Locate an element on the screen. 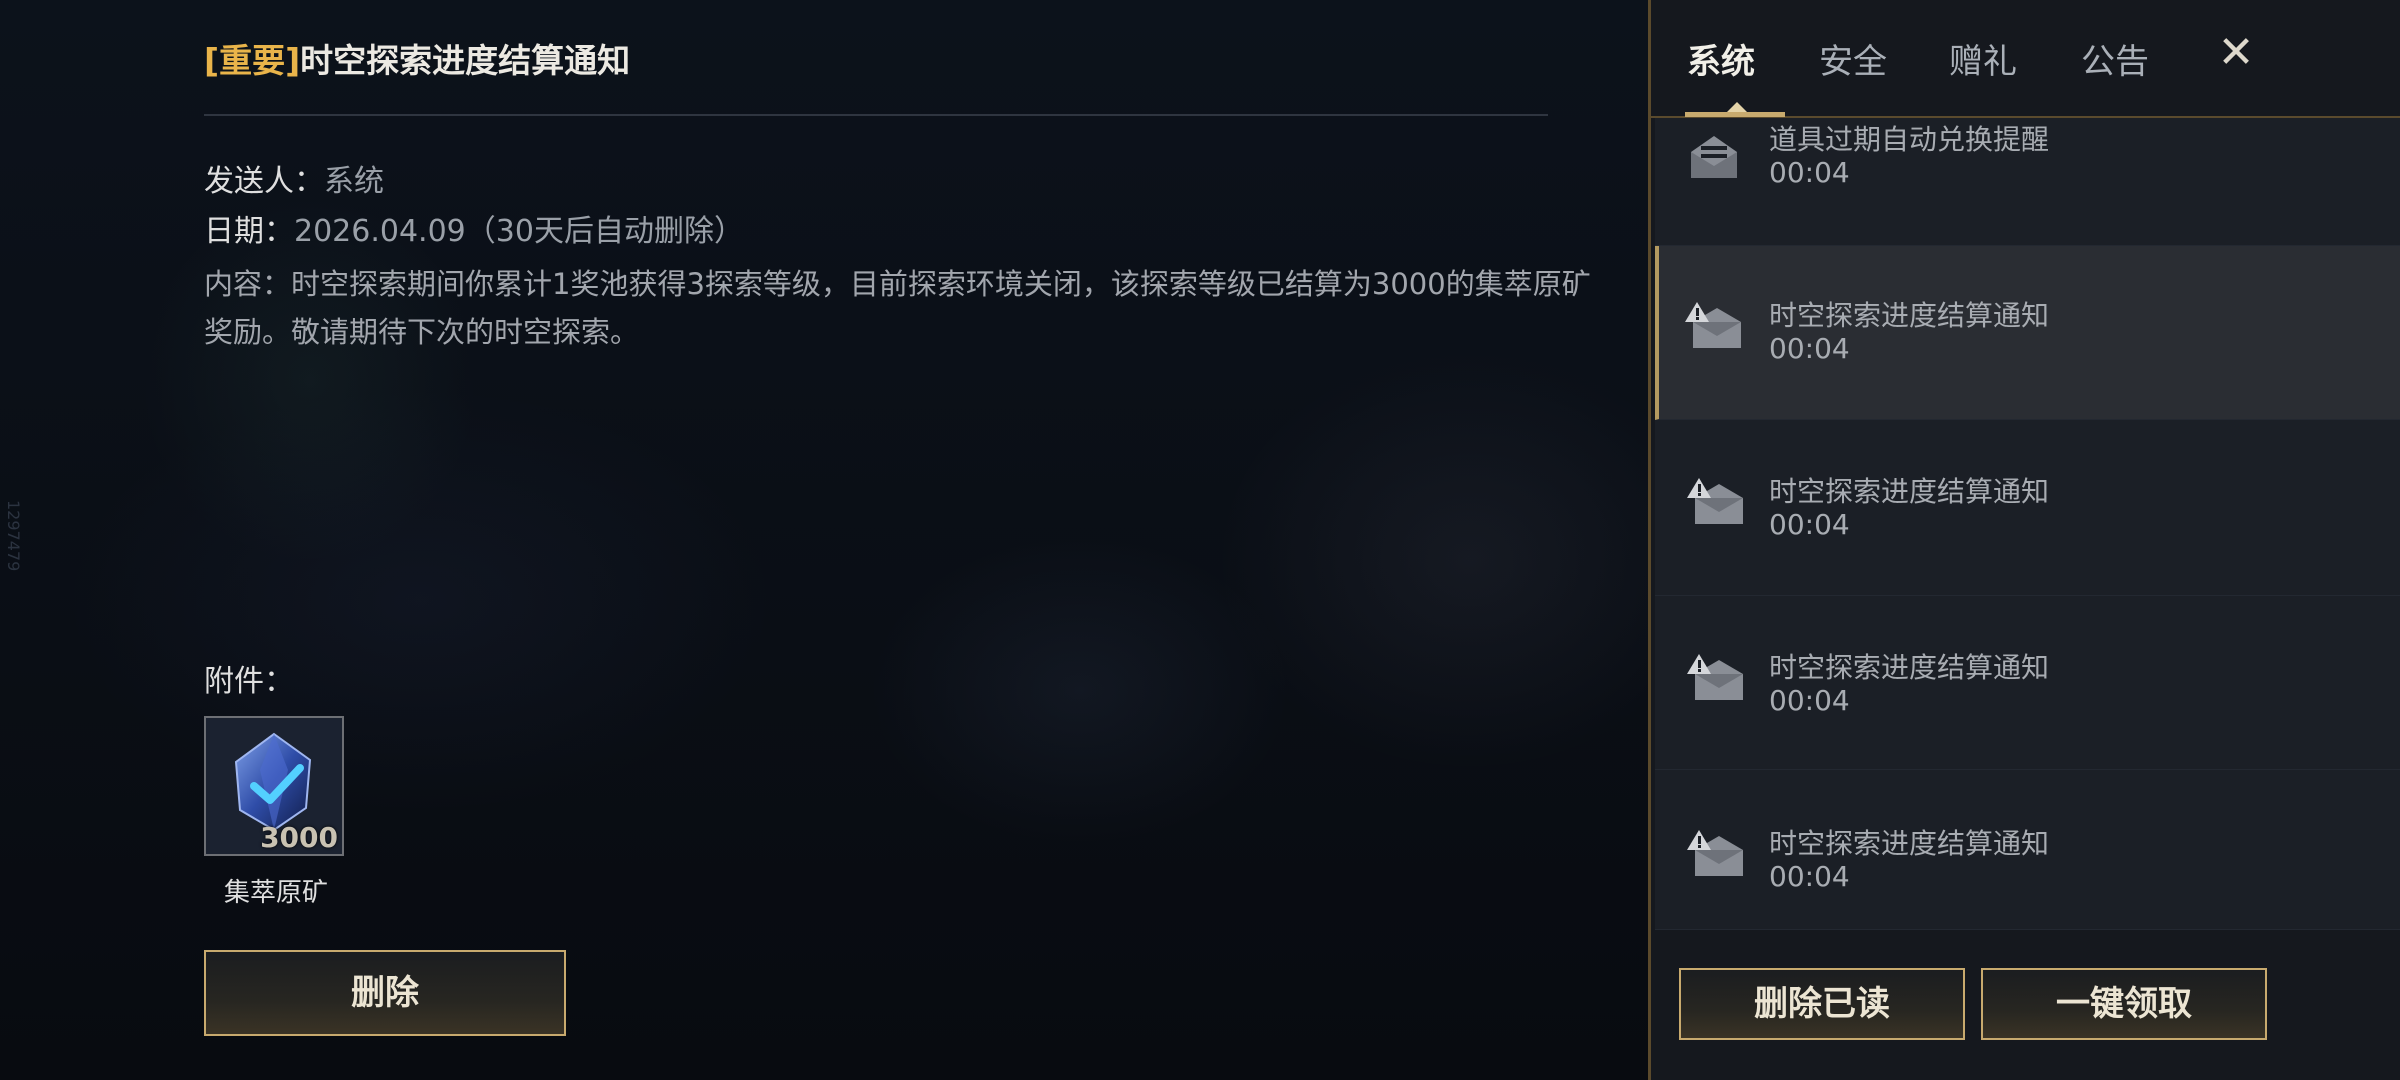 Image resolution: width=2400 pixels, height=1080 pixels. sender-value: 系统 is located at coordinates (354, 181).